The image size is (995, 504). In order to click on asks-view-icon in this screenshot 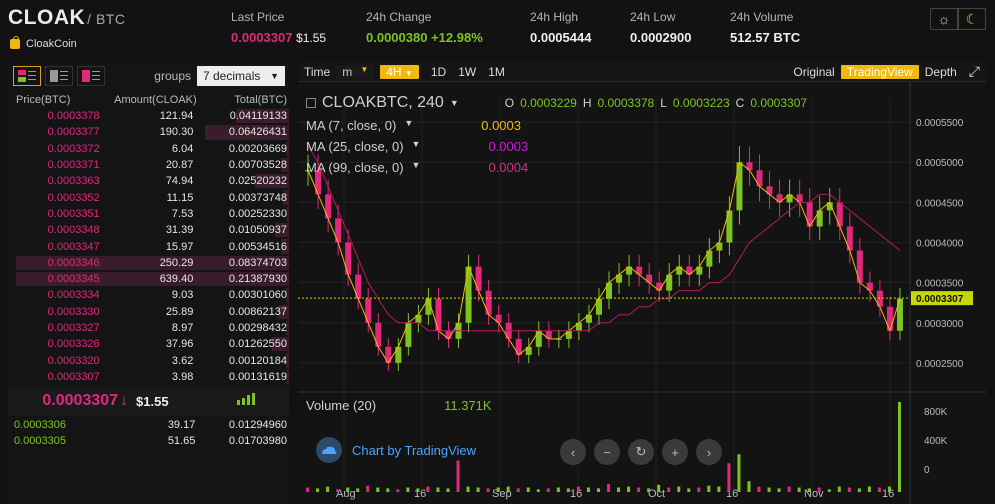, I will do `click(59, 76)`.